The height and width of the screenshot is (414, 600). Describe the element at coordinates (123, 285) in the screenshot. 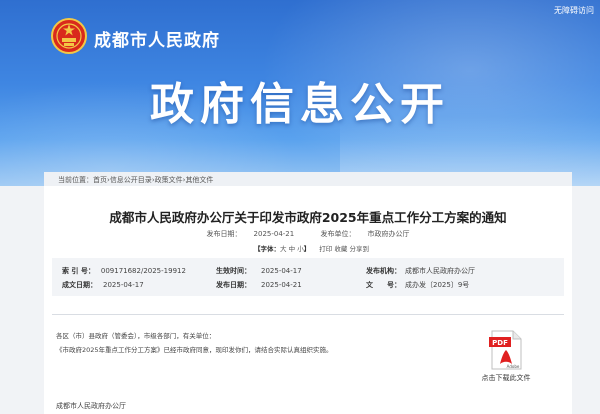

I see `meta-created-value: 2025-04-17` at that location.